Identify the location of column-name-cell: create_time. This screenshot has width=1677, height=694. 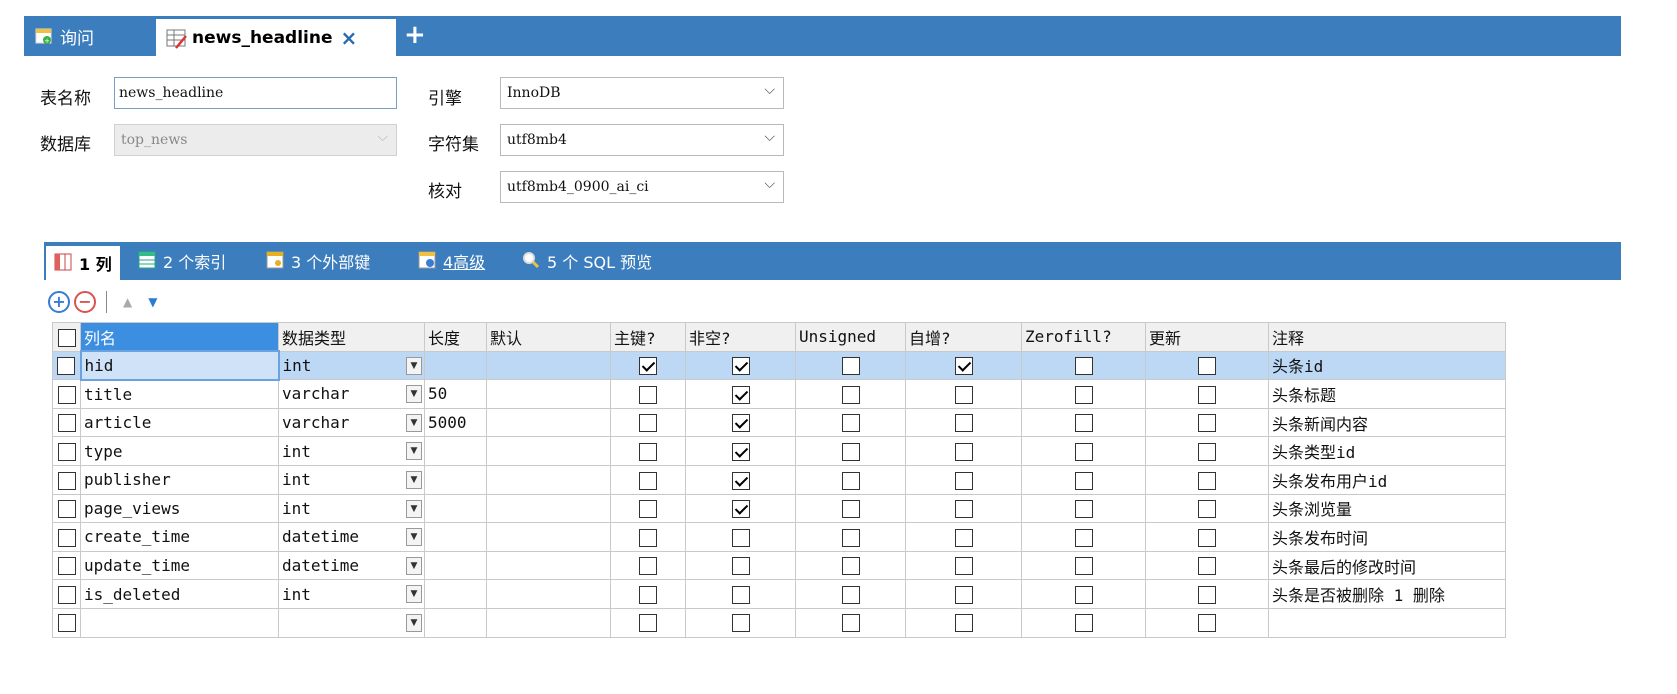
(179, 537).